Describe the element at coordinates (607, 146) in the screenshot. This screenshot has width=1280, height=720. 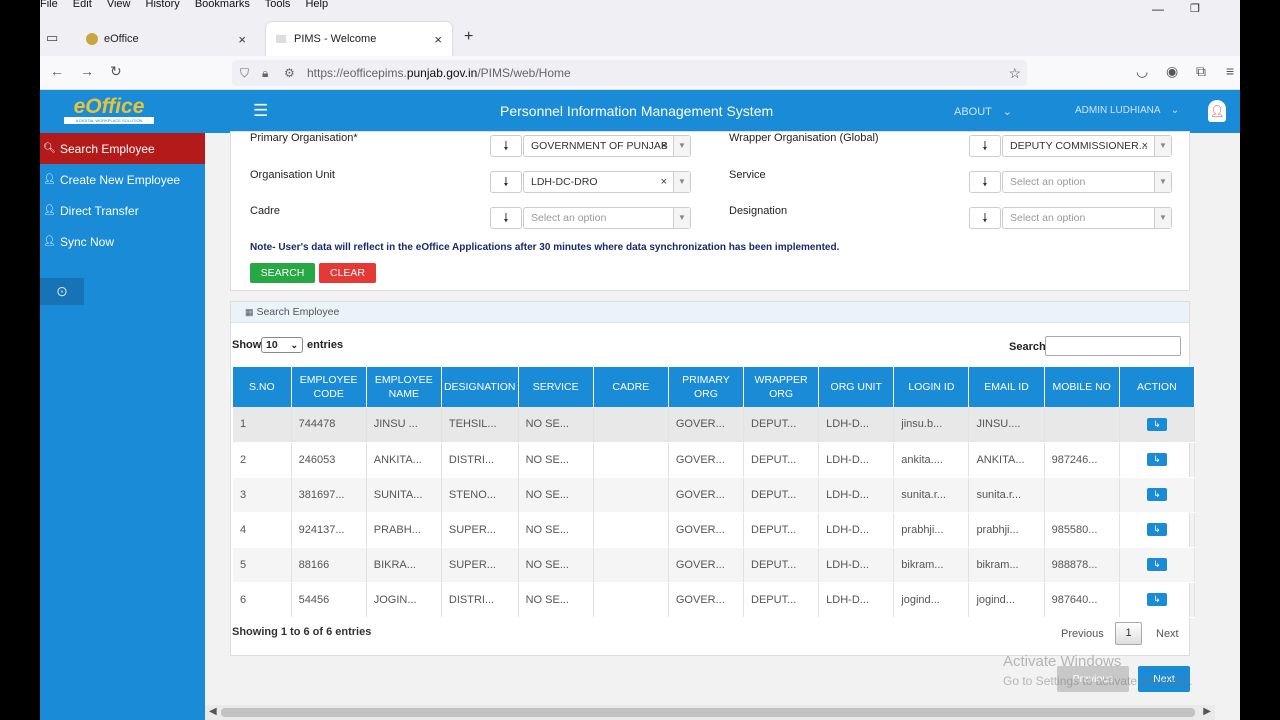
I see `primary-org-select: GOVERNMENT OF PUNJAB × ▼` at that location.